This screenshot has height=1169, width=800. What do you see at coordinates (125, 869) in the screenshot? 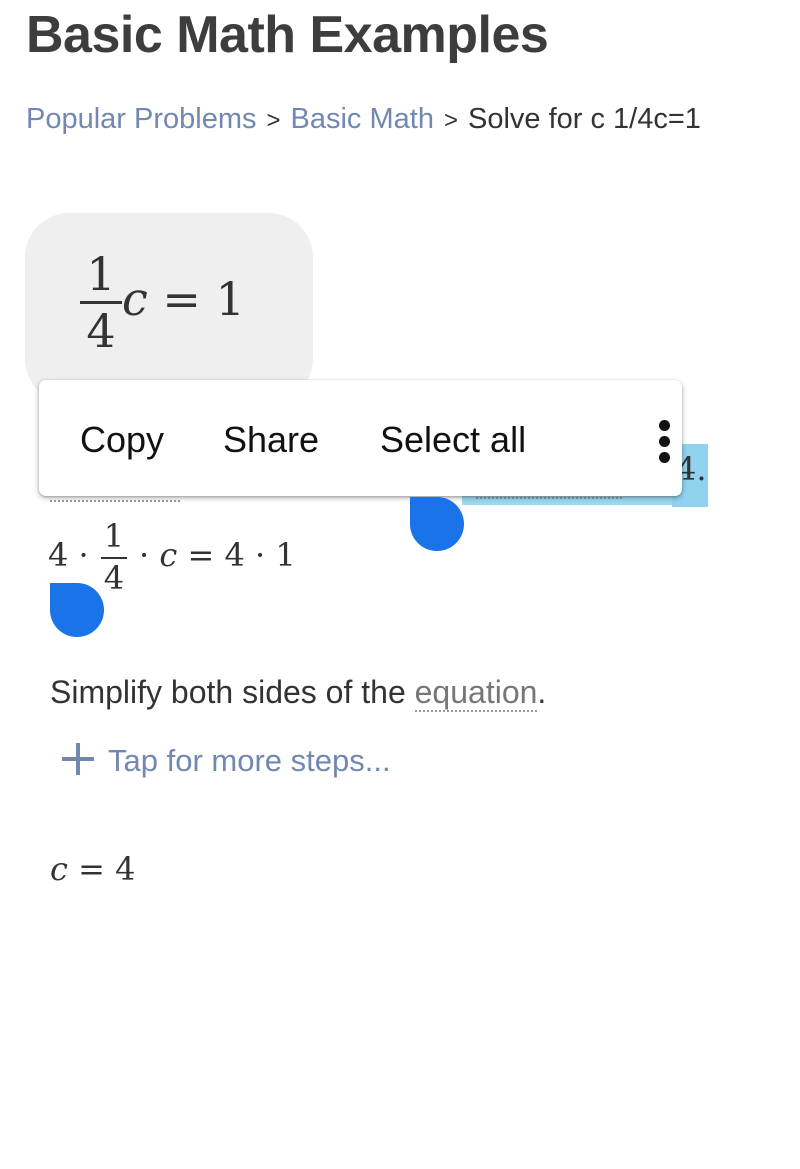
I see `answer-value: 4` at bounding box center [125, 869].